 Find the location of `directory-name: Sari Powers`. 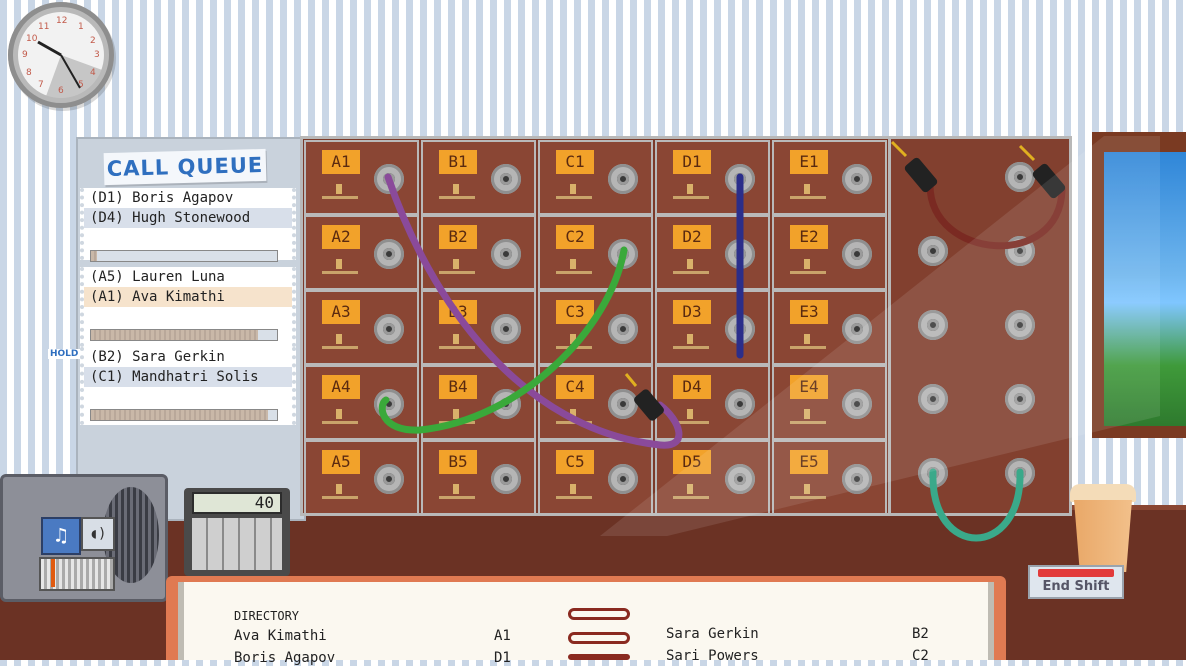

directory-name: Sari Powers is located at coordinates (712, 656).